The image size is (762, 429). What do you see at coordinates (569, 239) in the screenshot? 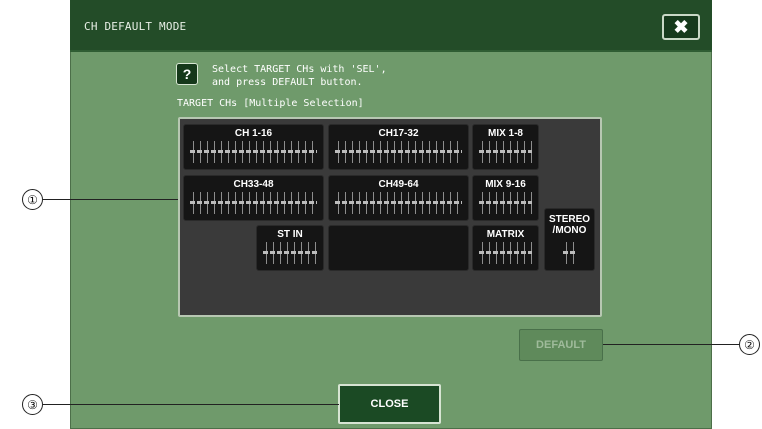
I see `stereo-mono-button: STEREO /MONO` at bounding box center [569, 239].